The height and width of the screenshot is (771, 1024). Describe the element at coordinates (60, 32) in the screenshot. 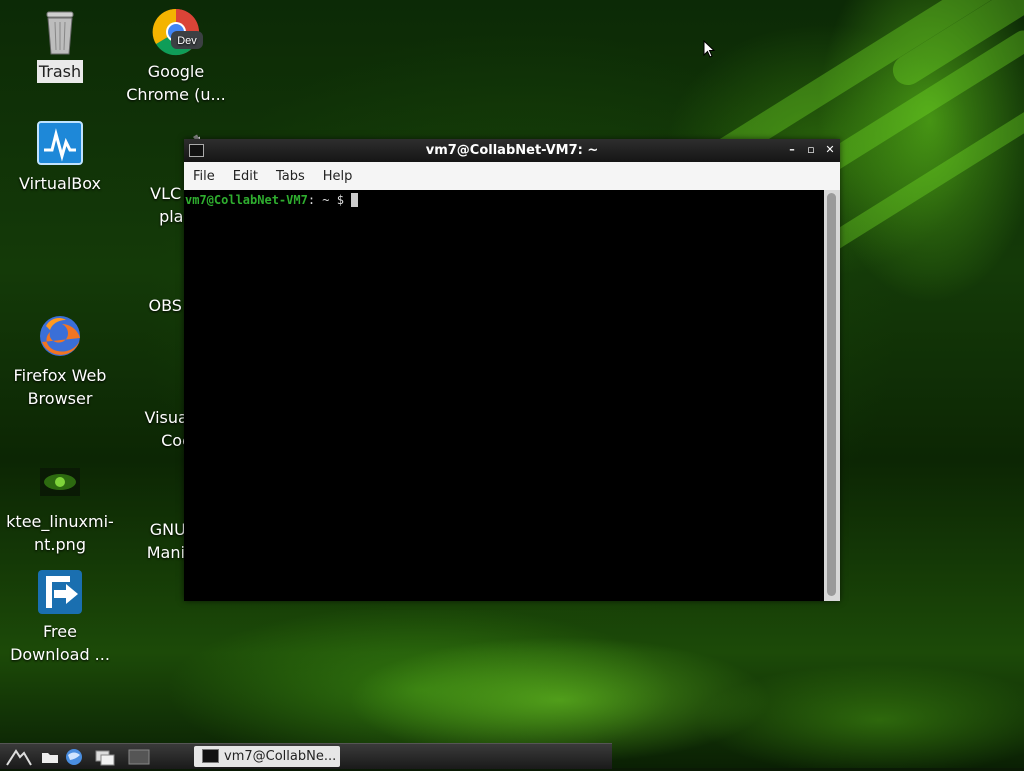

I see `trash-icon` at that location.